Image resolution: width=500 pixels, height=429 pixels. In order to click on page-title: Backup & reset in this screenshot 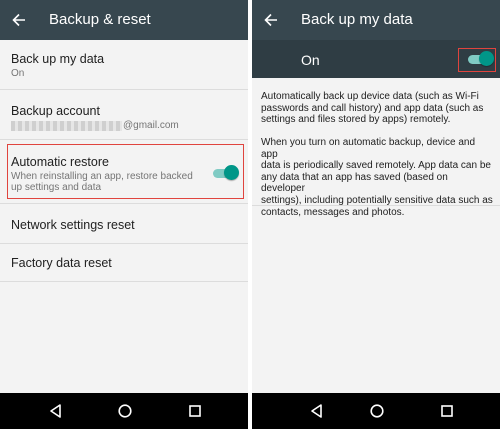, I will do `click(100, 19)`.